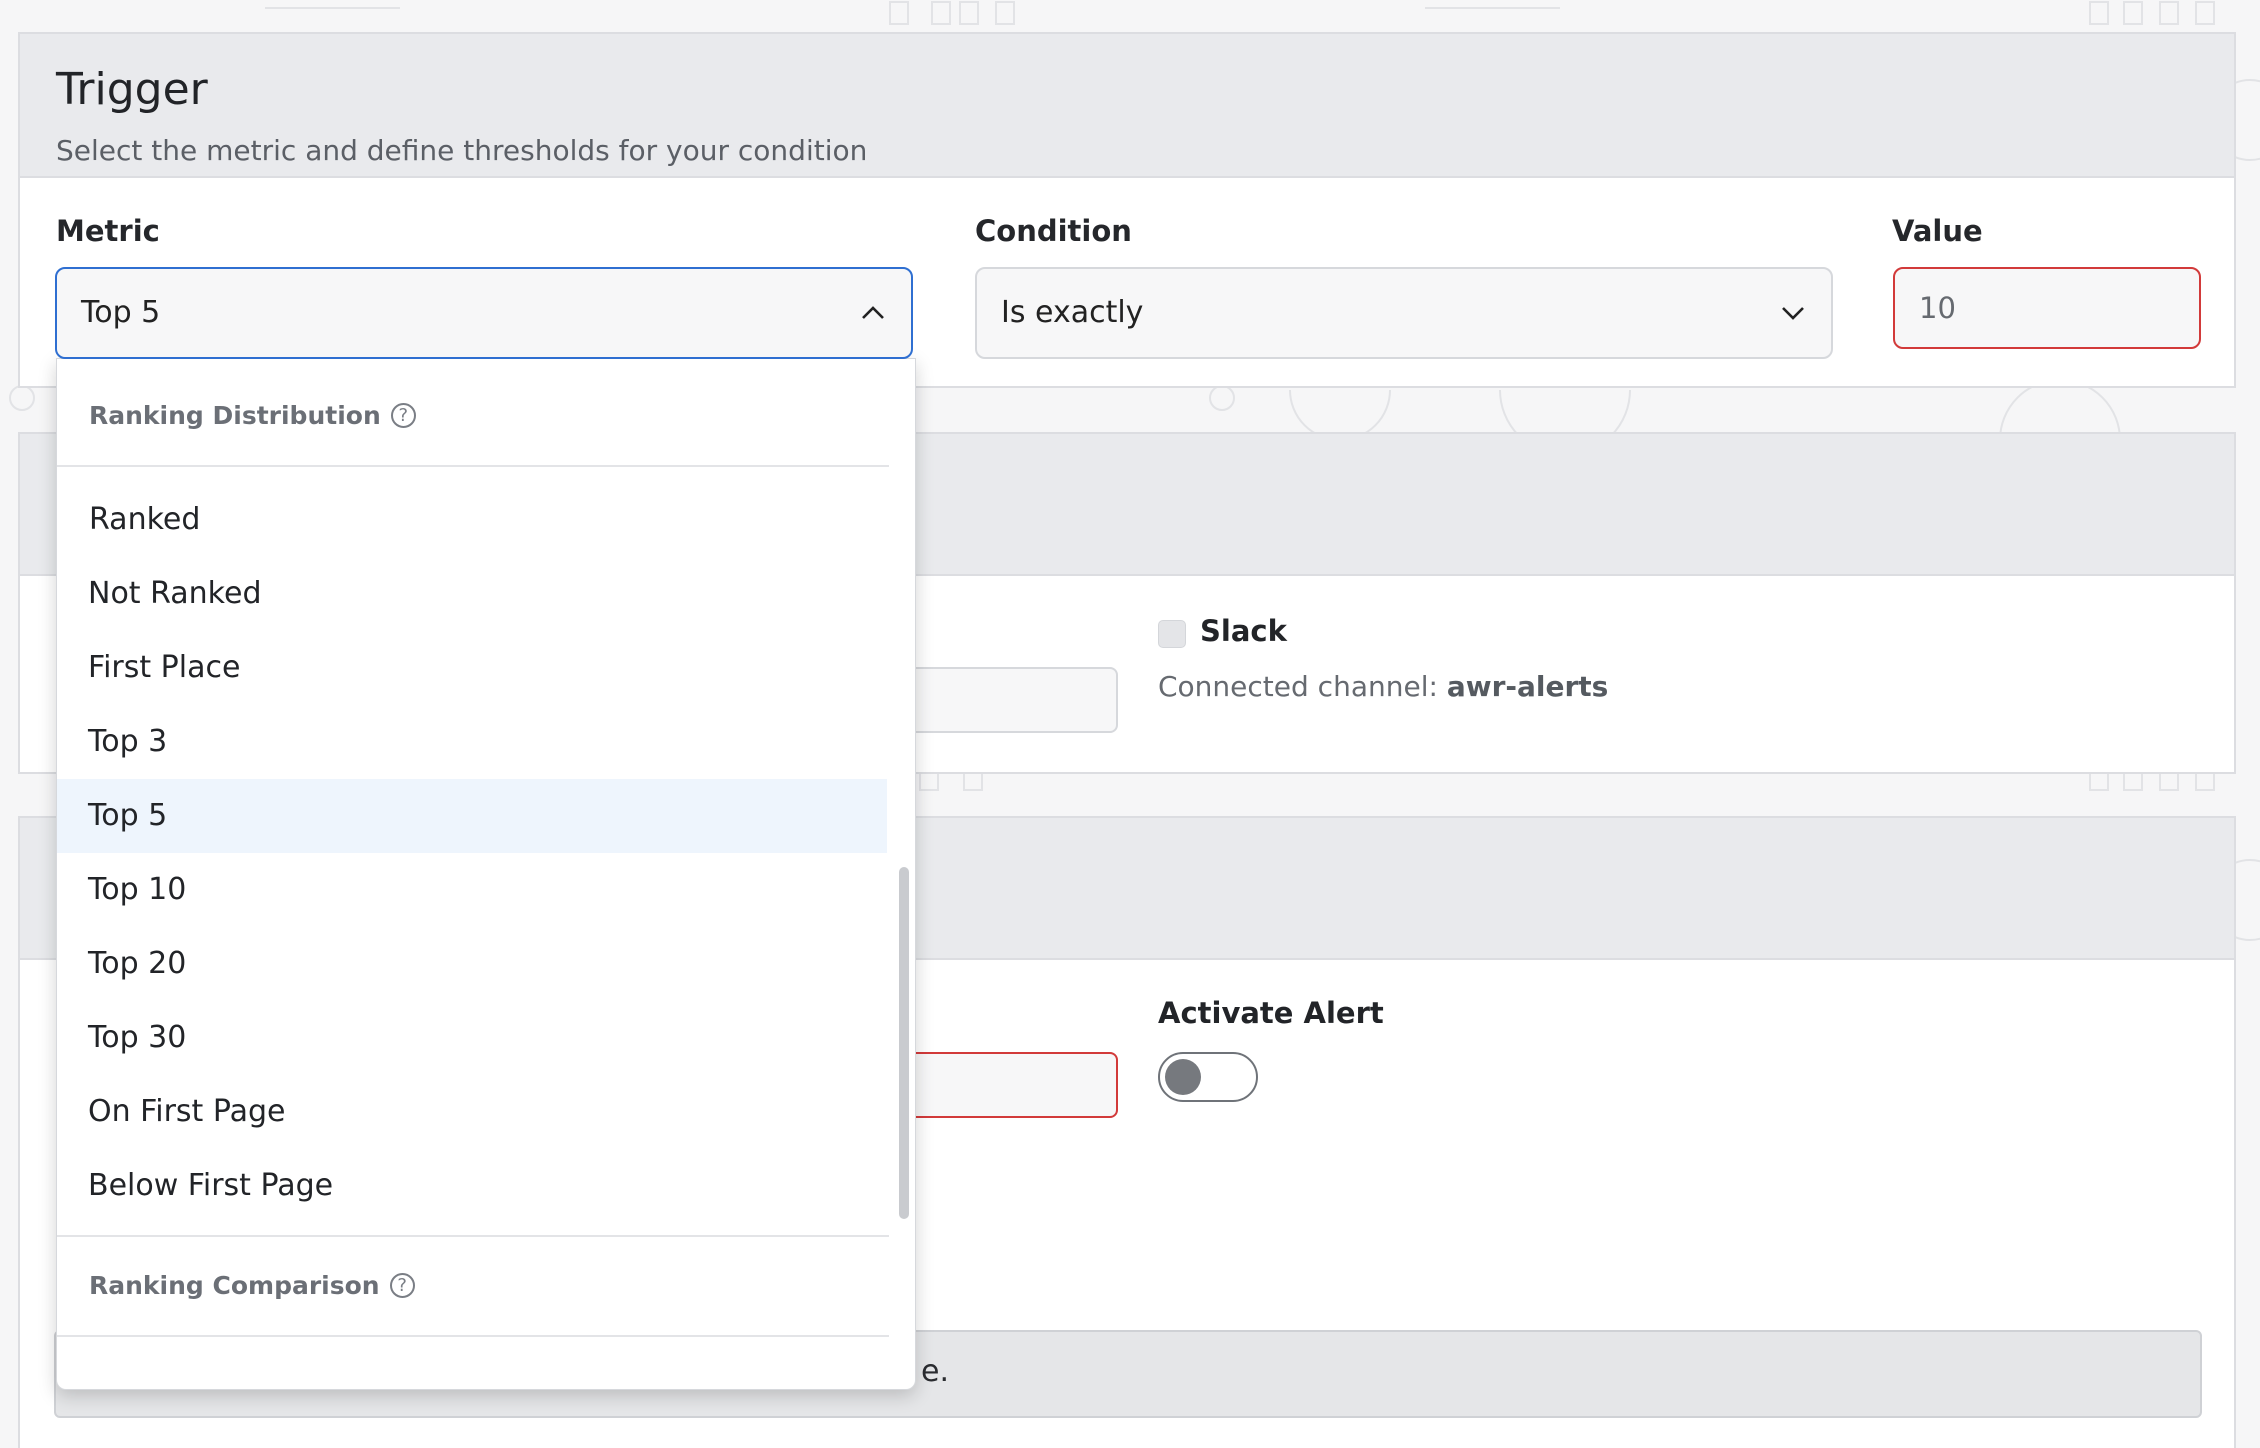  Describe the element at coordinates (472, 1186) in the screenshot. I see `option-below-first-page: Below First Page` at that location.